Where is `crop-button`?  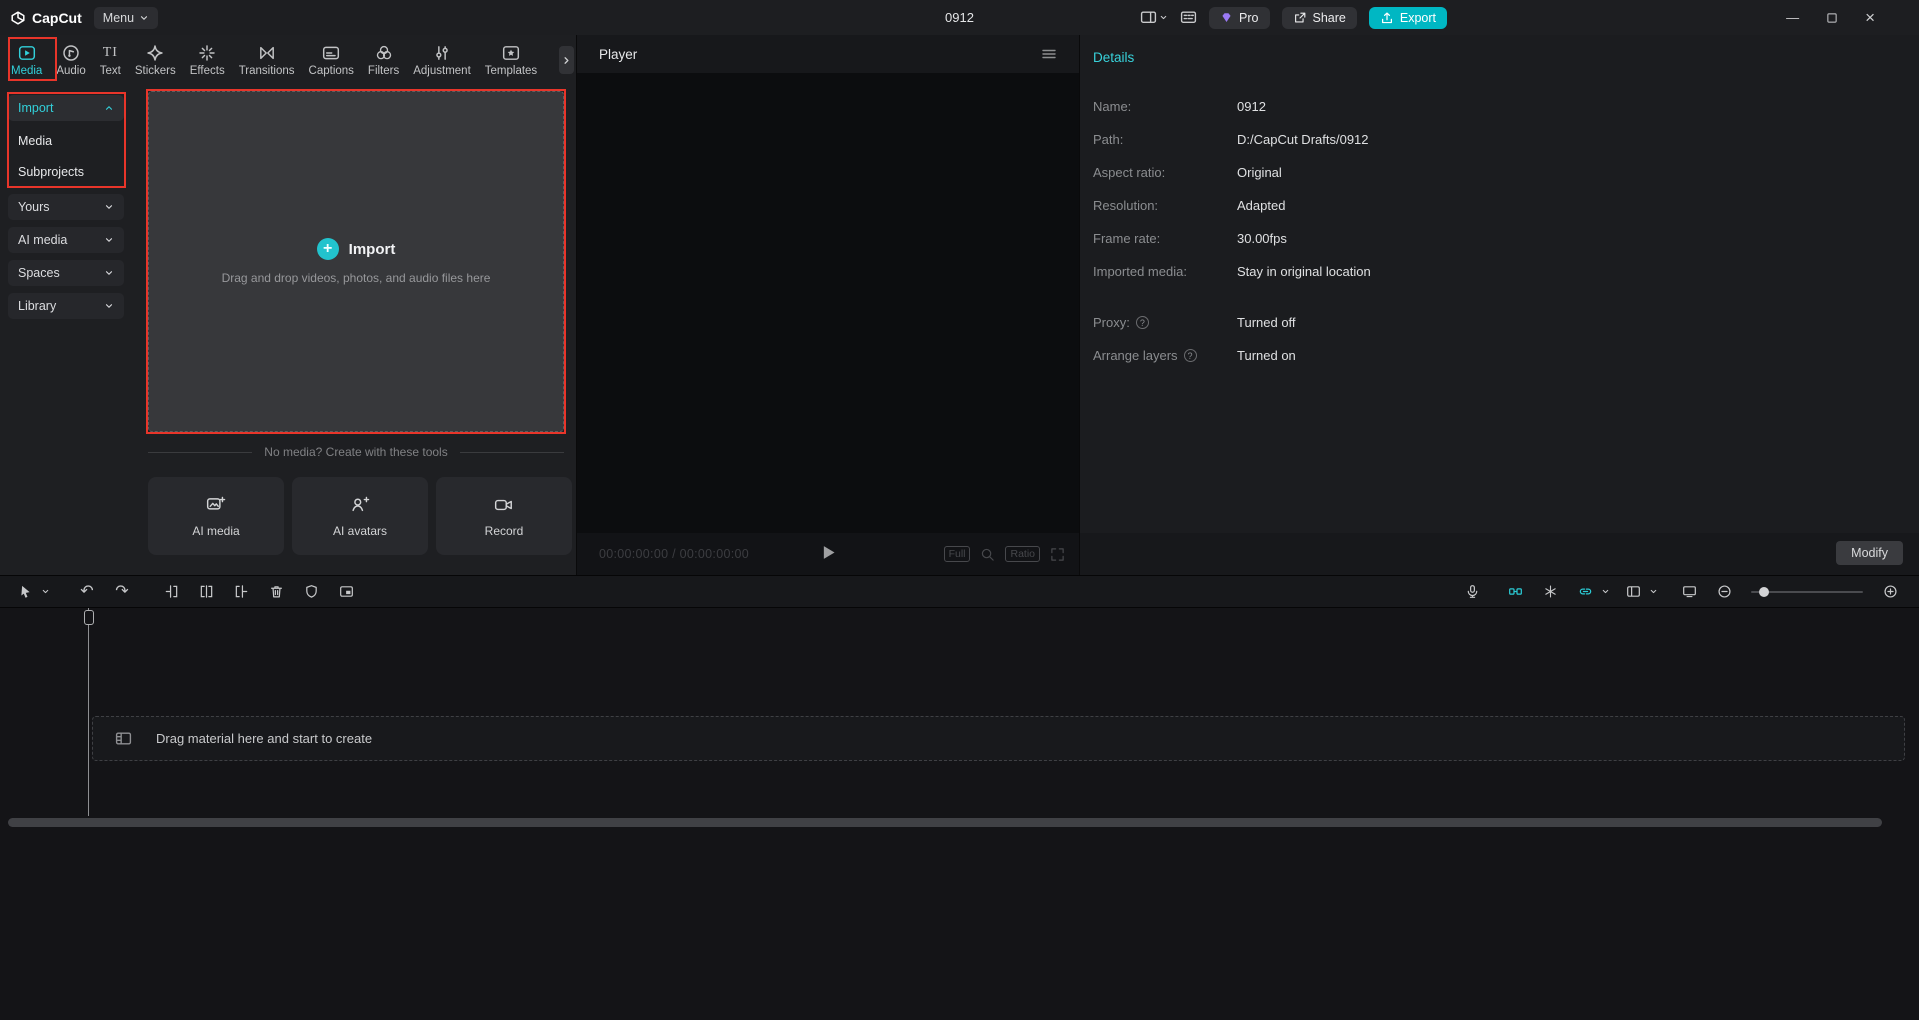 crop-button is located at coordinates (346, 592).